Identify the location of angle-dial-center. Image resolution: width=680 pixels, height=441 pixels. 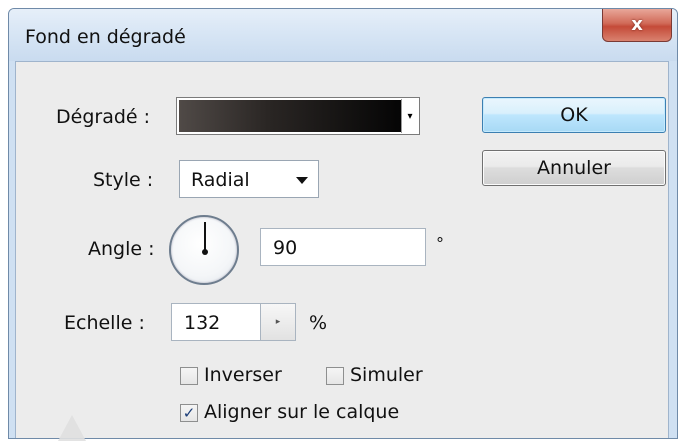
(205, 252).